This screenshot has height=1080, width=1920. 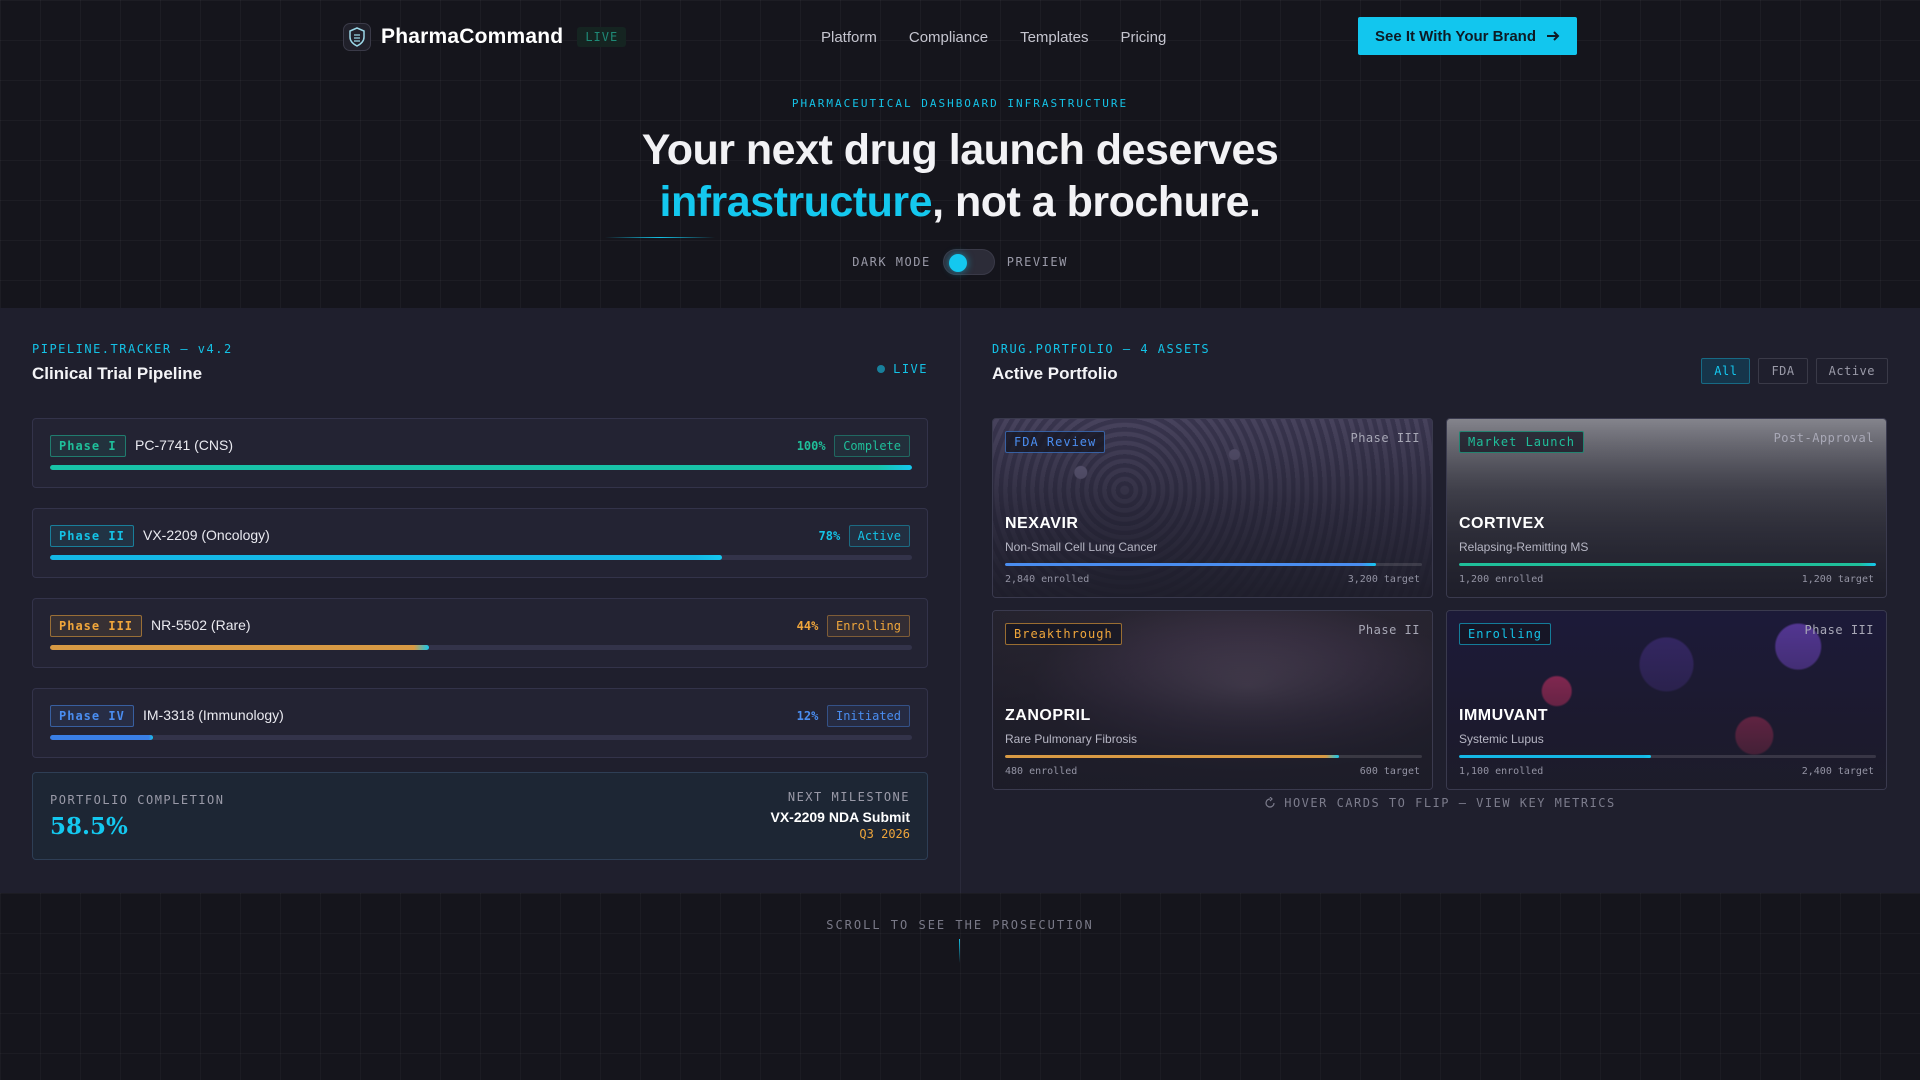 I want to click on trial-percent: 44%, so click(x=807, y=626).